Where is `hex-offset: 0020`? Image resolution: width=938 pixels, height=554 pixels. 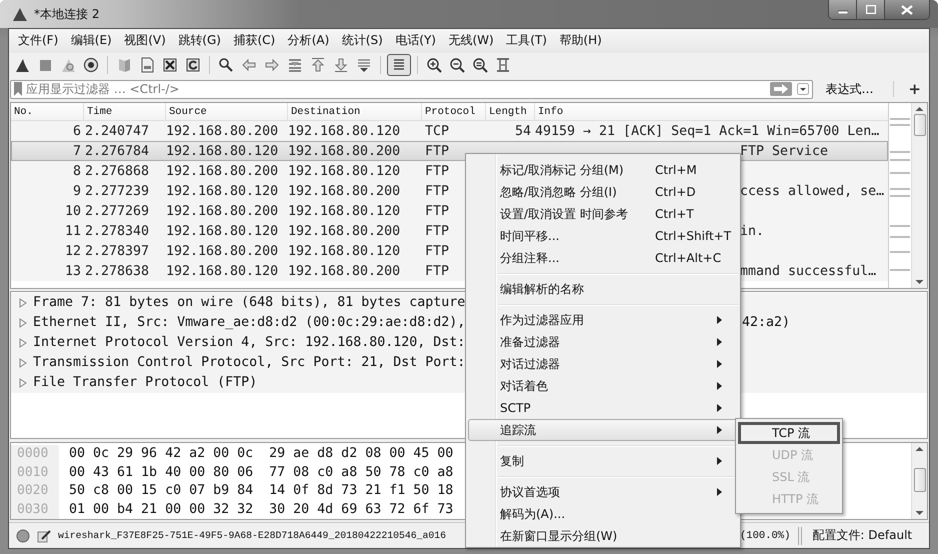 hex-offset: 0020 is located at coordinates (33, 491).